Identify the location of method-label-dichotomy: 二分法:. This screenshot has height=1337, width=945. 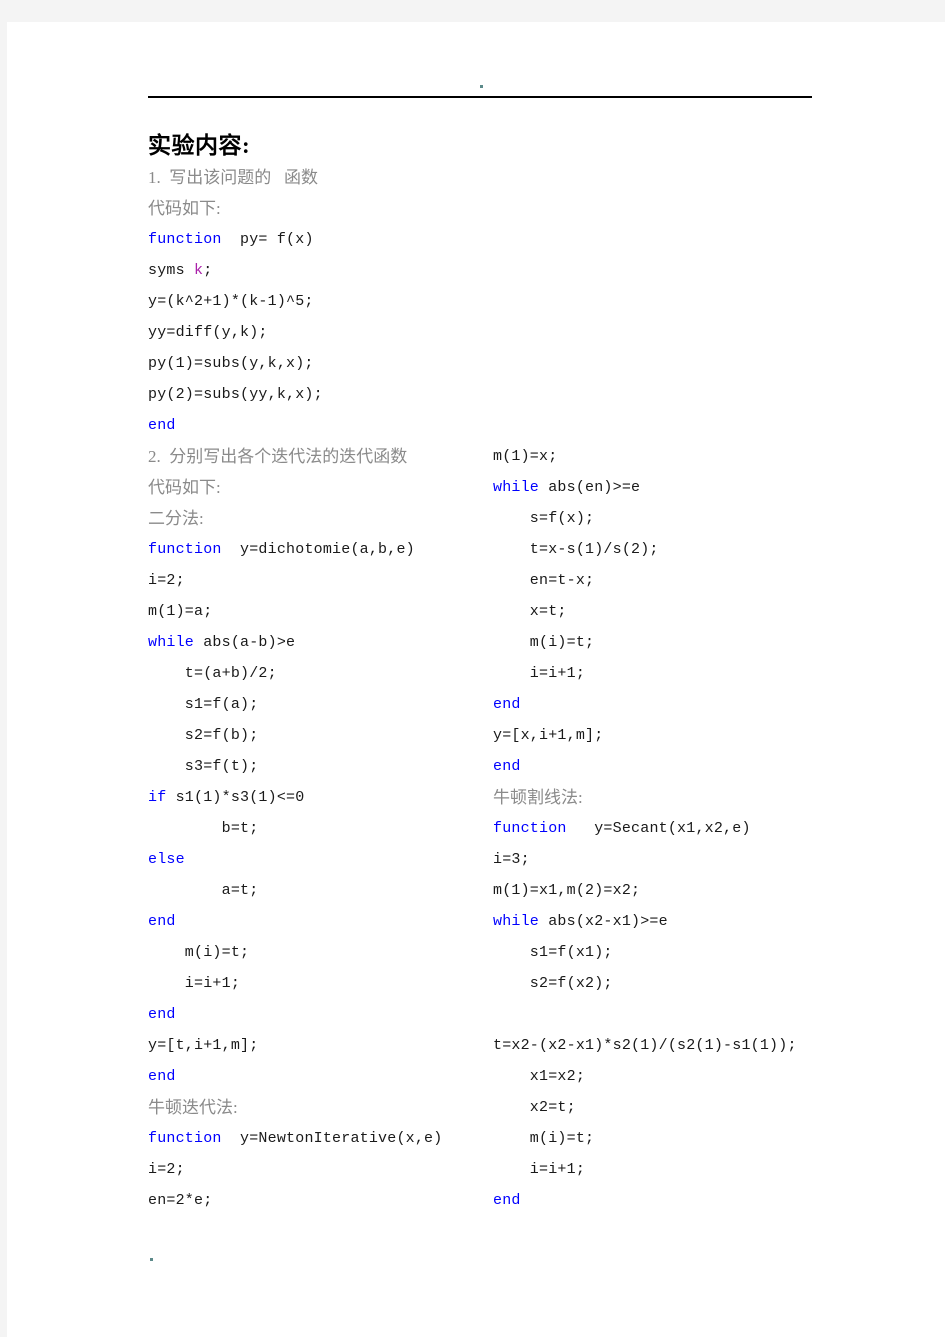
(176, 518).